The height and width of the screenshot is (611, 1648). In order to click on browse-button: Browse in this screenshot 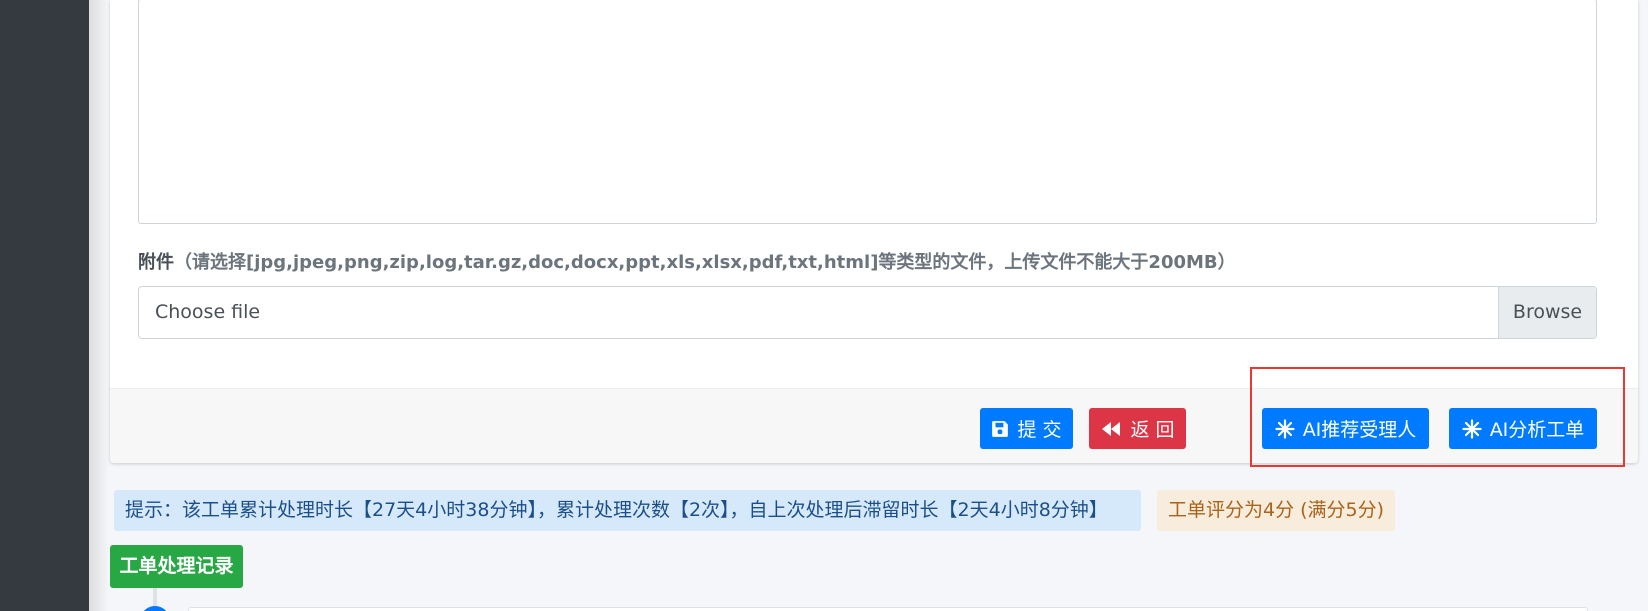, I will do `click(1547, 312)`.